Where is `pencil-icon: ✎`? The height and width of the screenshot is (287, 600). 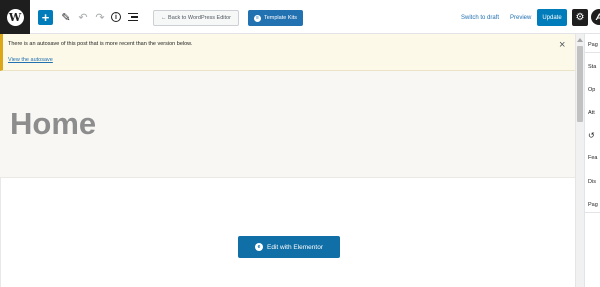 pencil-icon: ✎ is located at coordinates (66, 17).